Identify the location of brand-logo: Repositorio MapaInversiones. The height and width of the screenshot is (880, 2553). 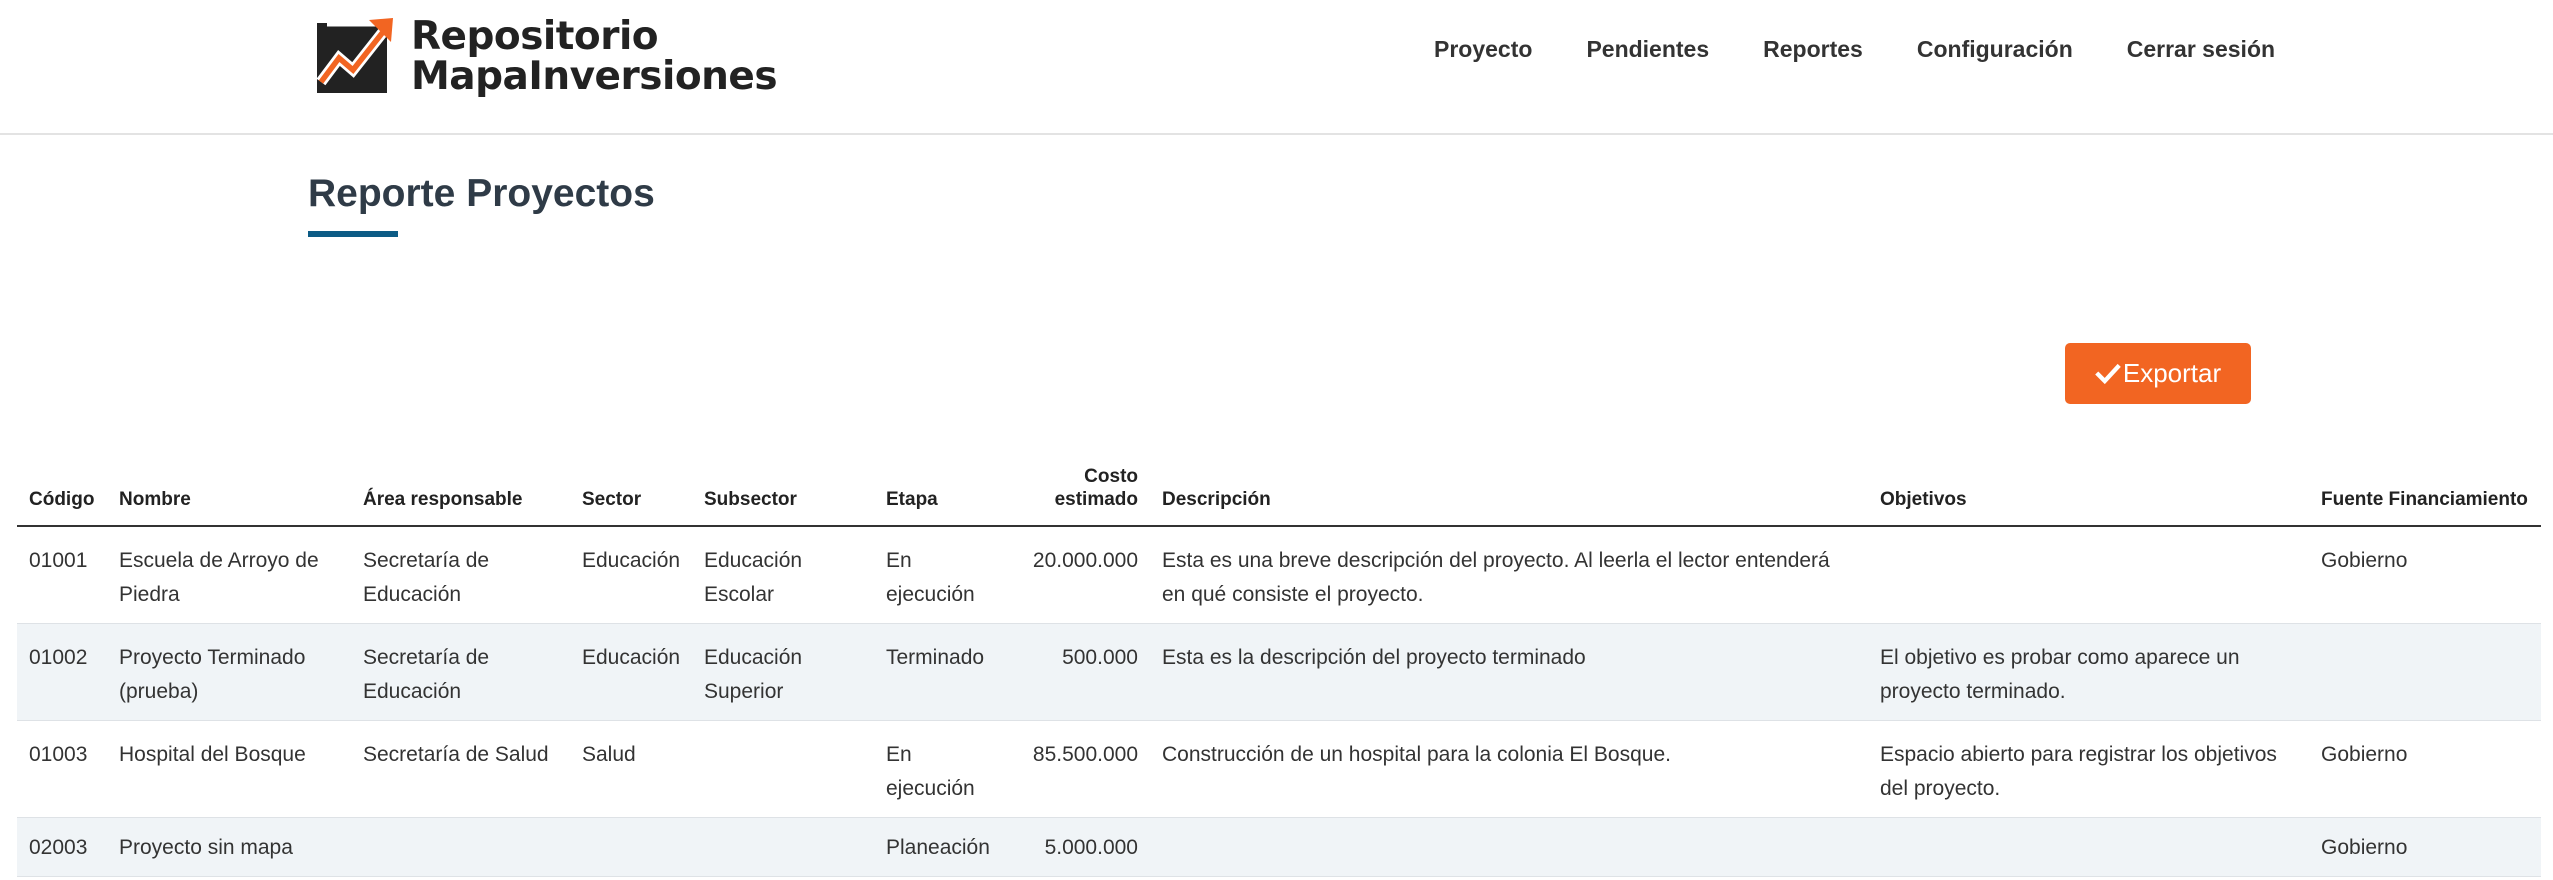
(547, 56).